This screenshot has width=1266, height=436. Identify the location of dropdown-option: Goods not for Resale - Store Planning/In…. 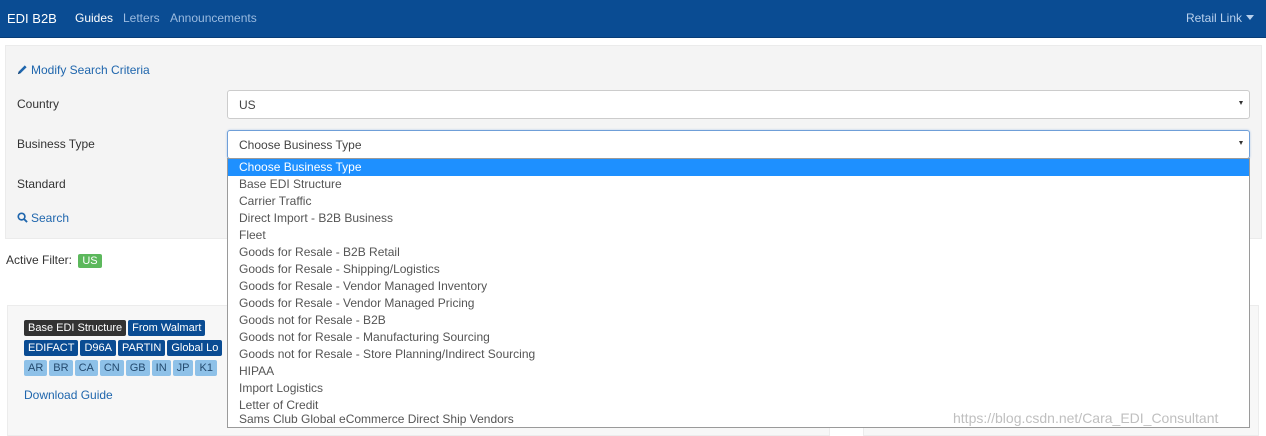
(738, 354).